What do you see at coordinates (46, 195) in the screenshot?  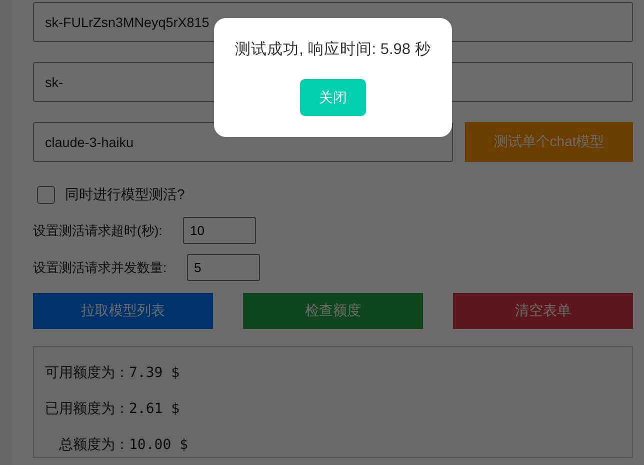 I see `checkbox` at bounding box center [46, 195].